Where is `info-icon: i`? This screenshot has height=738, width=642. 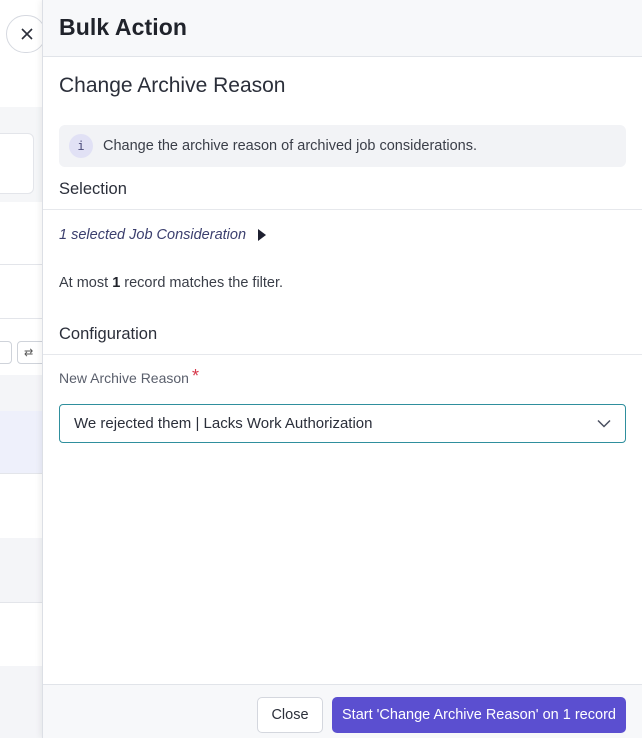
info-icon: i is located at coordinates (81, 146).